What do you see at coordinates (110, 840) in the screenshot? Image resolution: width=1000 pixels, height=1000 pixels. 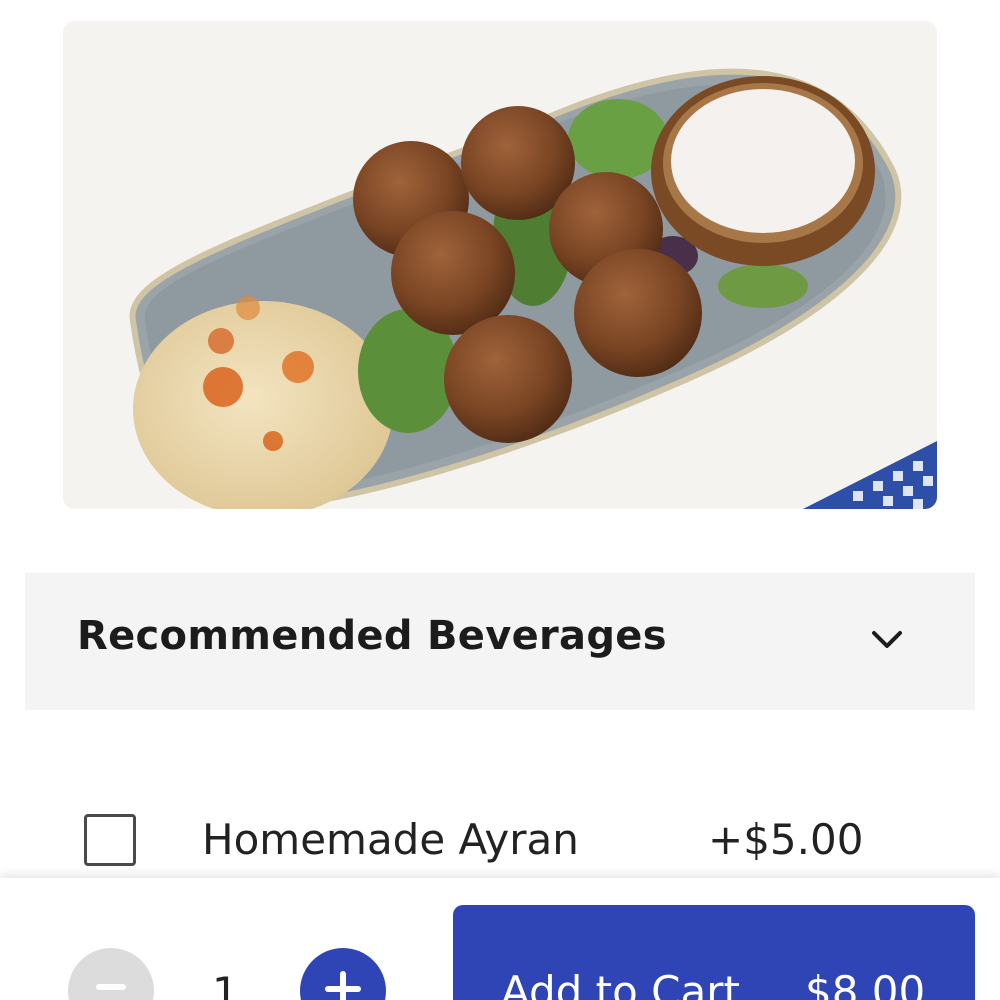 I see `beverage-checkbox` at bounding box center [110, 840].